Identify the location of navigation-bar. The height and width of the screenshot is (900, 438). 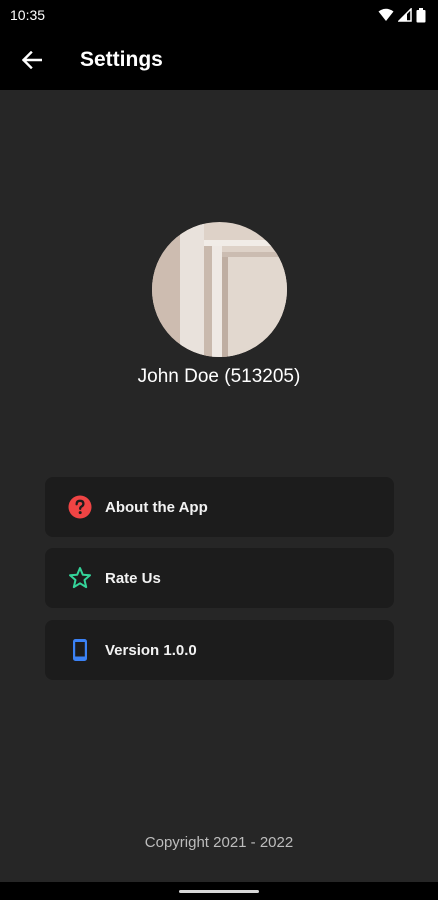
(219, 891).